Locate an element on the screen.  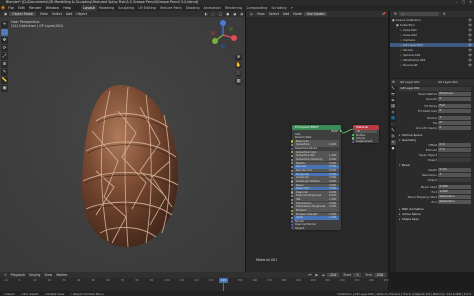
vp-menu-add: Add is located at coordinates (69, 14).